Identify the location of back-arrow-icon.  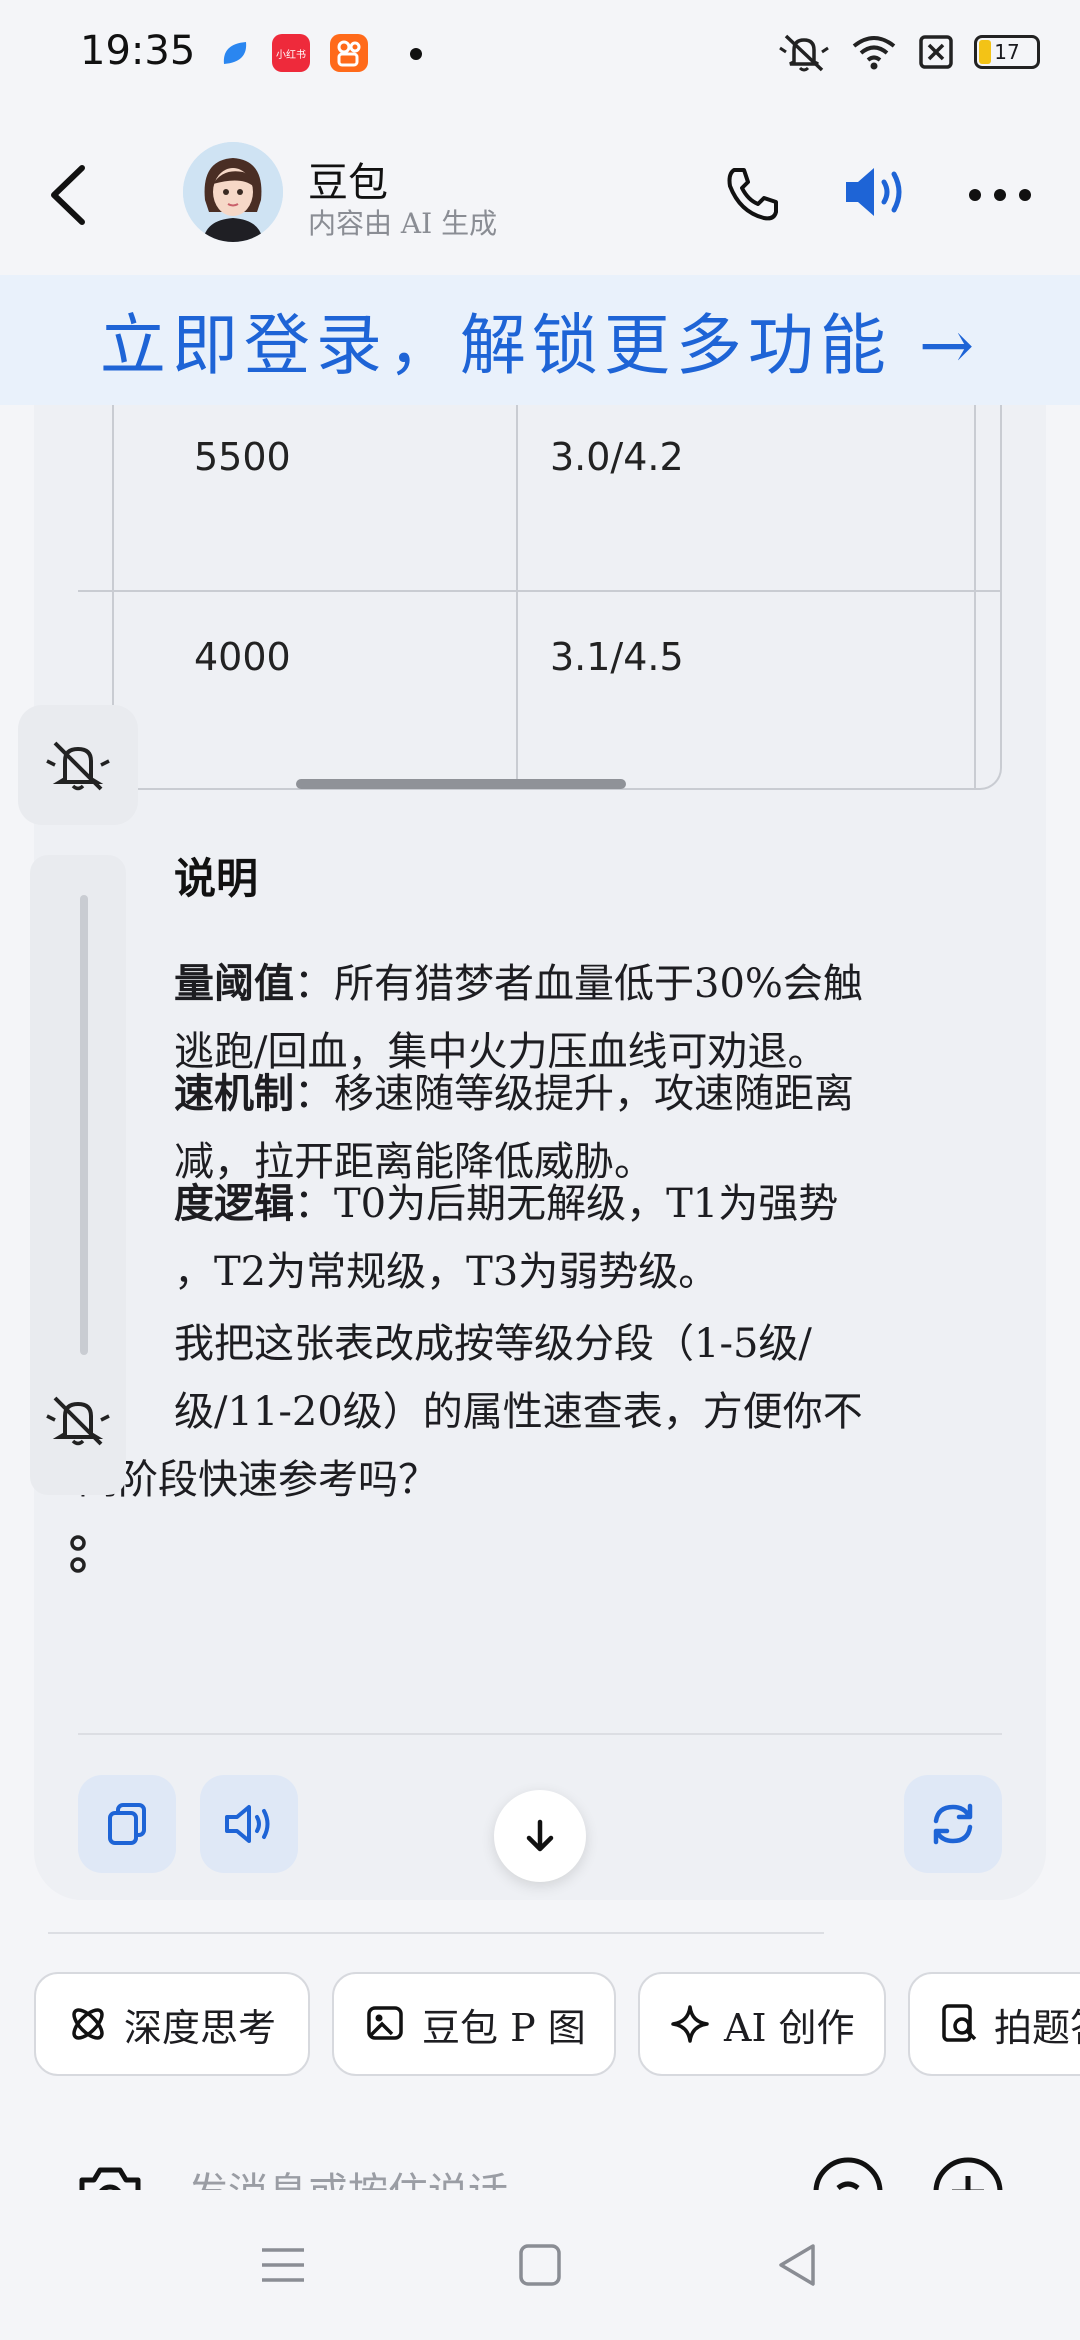
(70, 195).